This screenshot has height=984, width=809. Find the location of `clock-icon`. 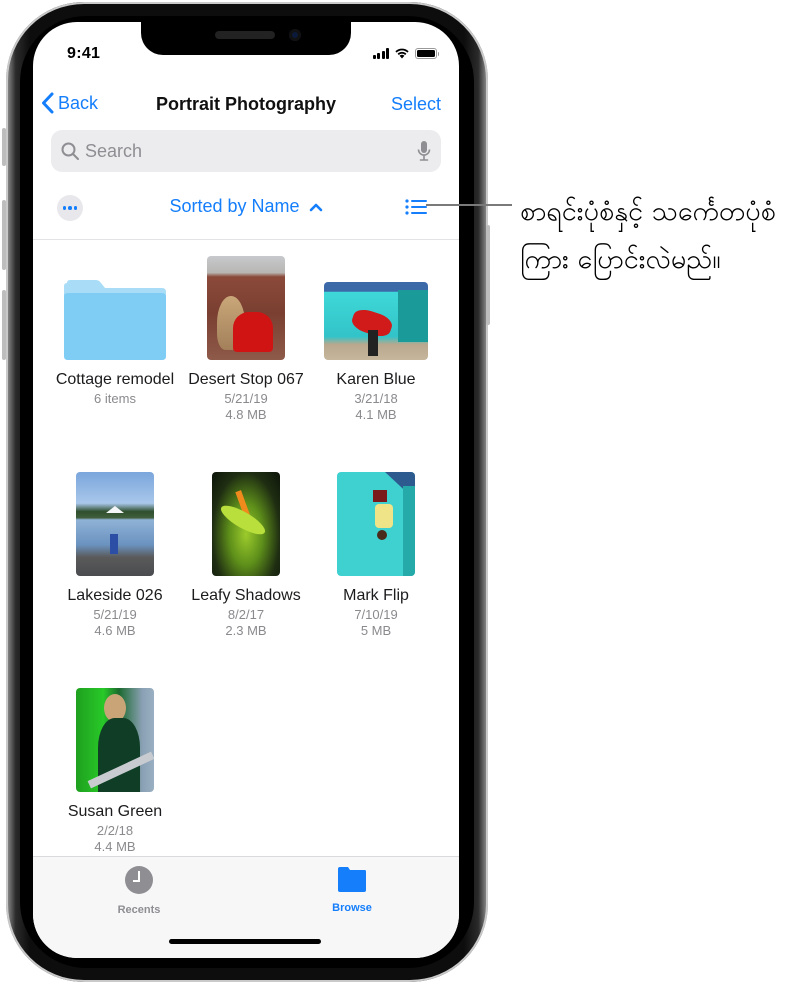

clock-icon is located at coordinates (139, 880).